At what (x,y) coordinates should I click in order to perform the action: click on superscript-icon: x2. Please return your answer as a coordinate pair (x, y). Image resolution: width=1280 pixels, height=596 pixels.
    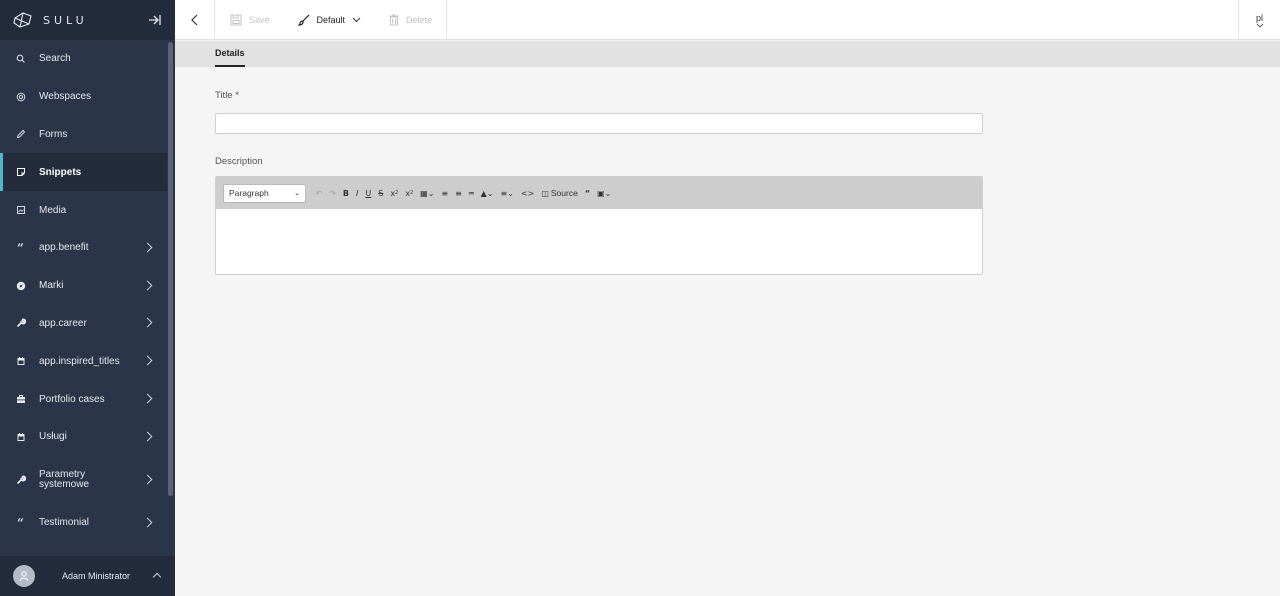
    Looking at the image, I should click on (409, 193).